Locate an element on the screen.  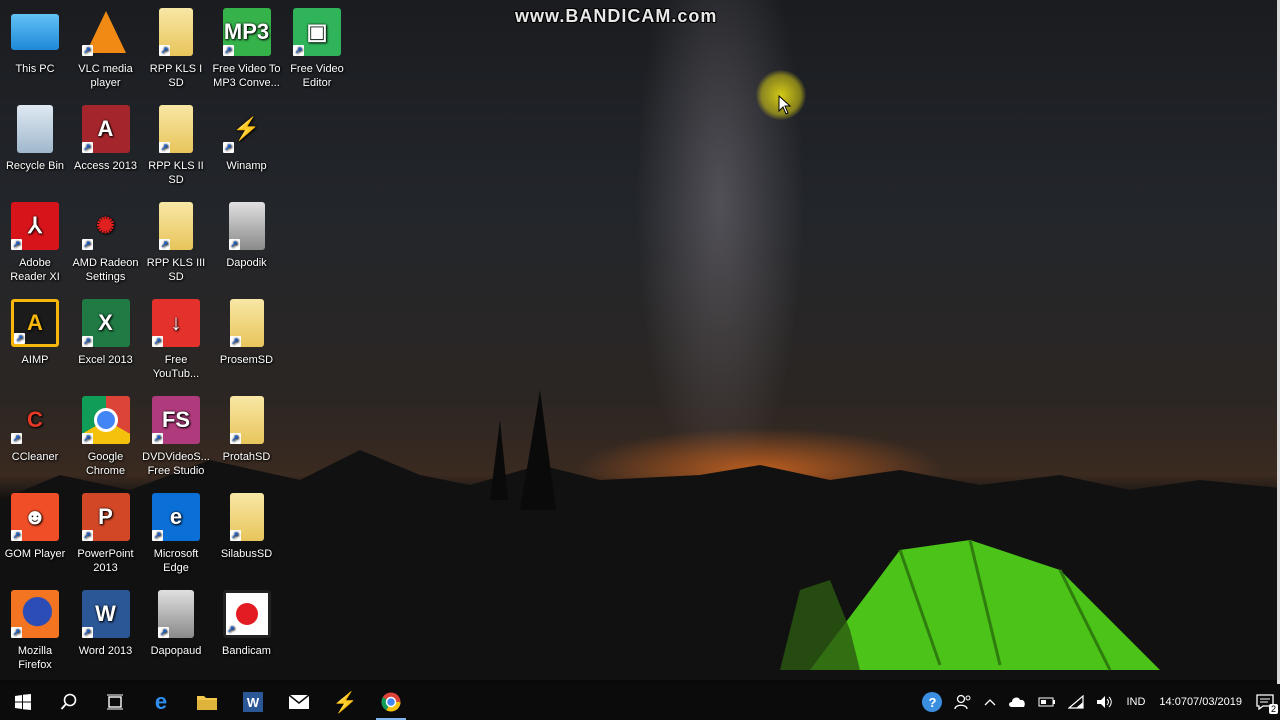
winamp-icon: ⚡ ↗ is located at coordinates (241, 134).